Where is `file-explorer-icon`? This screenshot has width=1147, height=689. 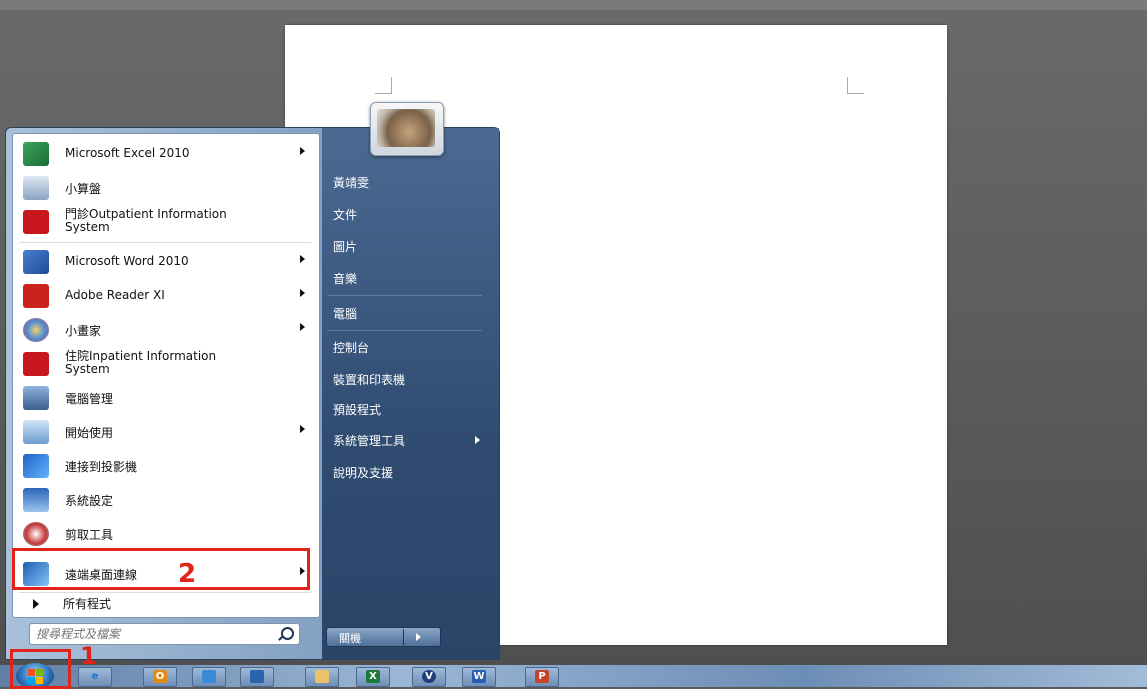 file-explorer-icon is located at coordinates (322, 676).